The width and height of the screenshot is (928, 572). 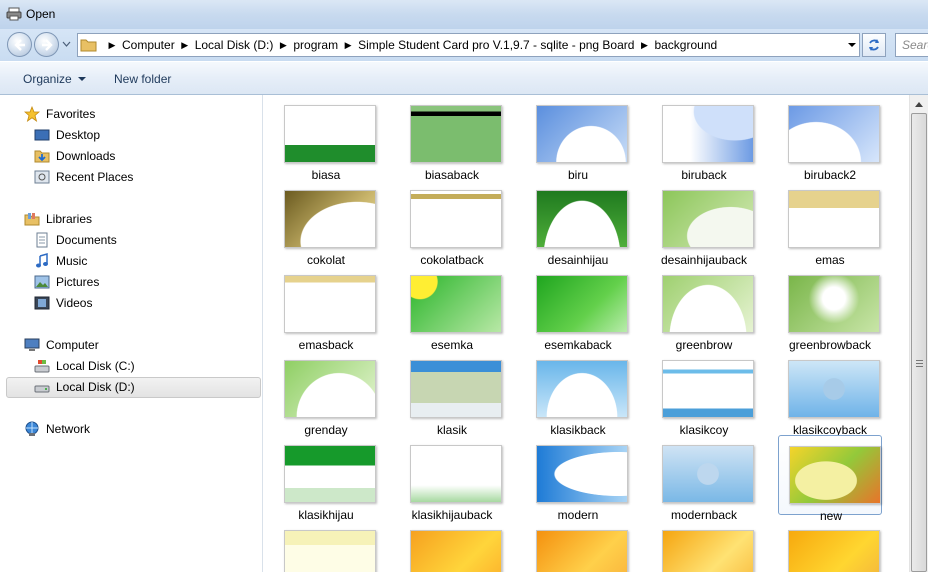 What do you see at coordinates (464, 14) in the screenshot?
I see `title-bar: Open` at bounding box center [464, 14].